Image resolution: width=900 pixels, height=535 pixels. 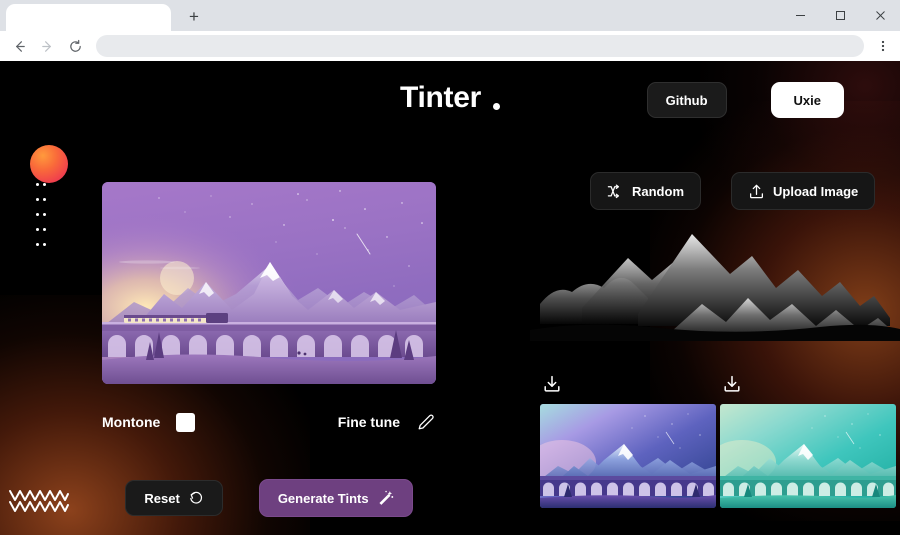 What do you see at coordinates (480, 46) in the screenshot?
I see `address-bar` at bounding box center [480, 46].